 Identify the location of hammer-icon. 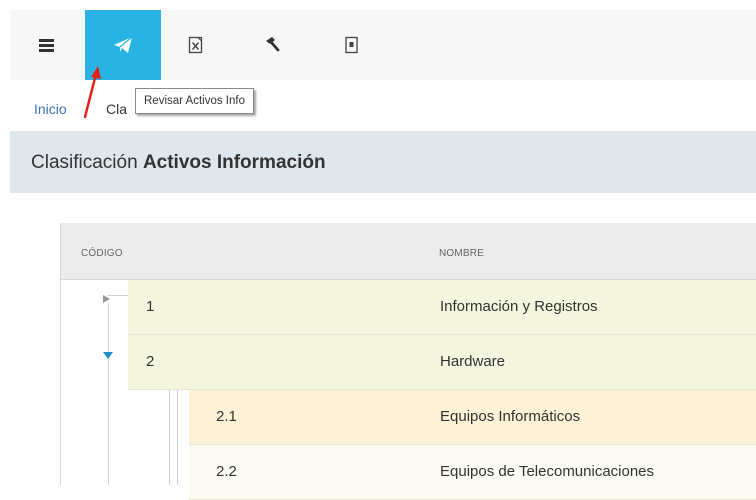
(273, 44).